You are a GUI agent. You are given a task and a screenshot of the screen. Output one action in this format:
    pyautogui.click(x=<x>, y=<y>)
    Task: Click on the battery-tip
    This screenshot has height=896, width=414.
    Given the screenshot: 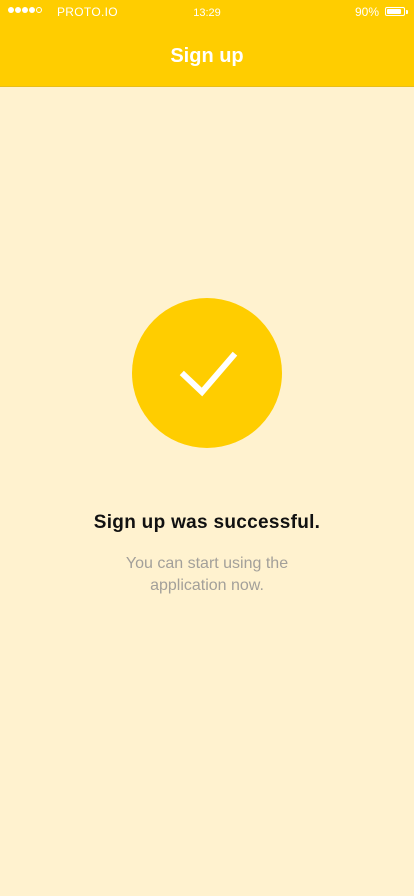 What is the action you would take?
    pyautogui.click(x=407, y=12)
    